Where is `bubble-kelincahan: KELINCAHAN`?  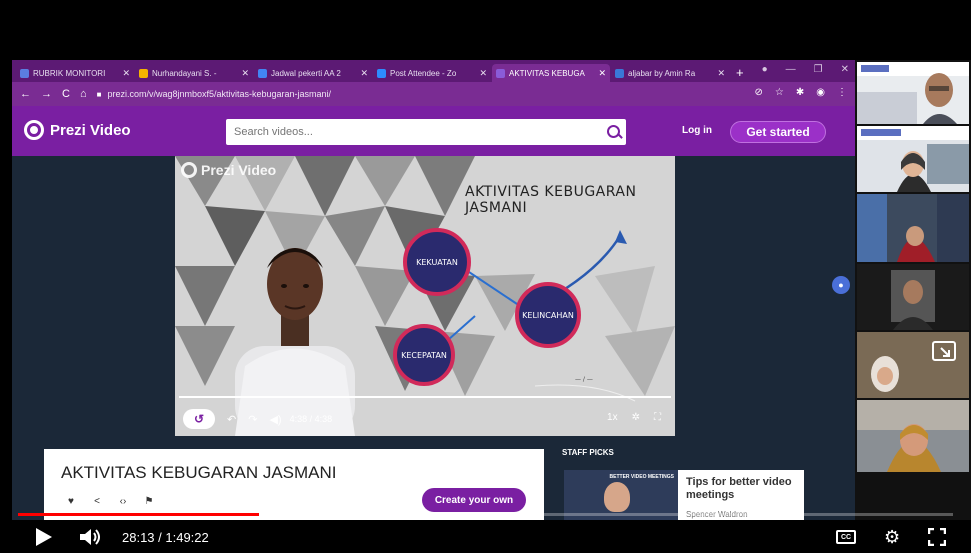
bubble-kelincahan: KELINCAHAN is located at coordinates (548, 315).